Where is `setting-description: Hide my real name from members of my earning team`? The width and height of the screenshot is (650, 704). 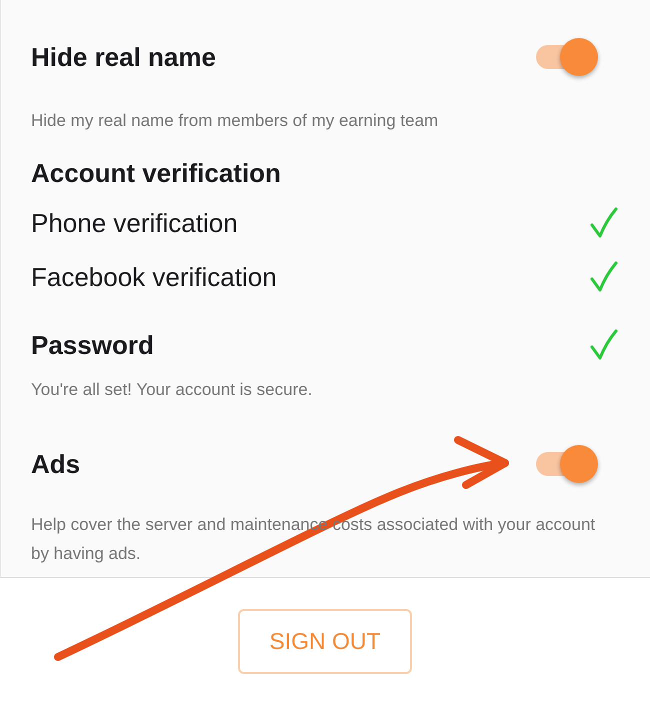 setting-description: Hide my real name from members of my earning team is located at coordinates (235, 121).